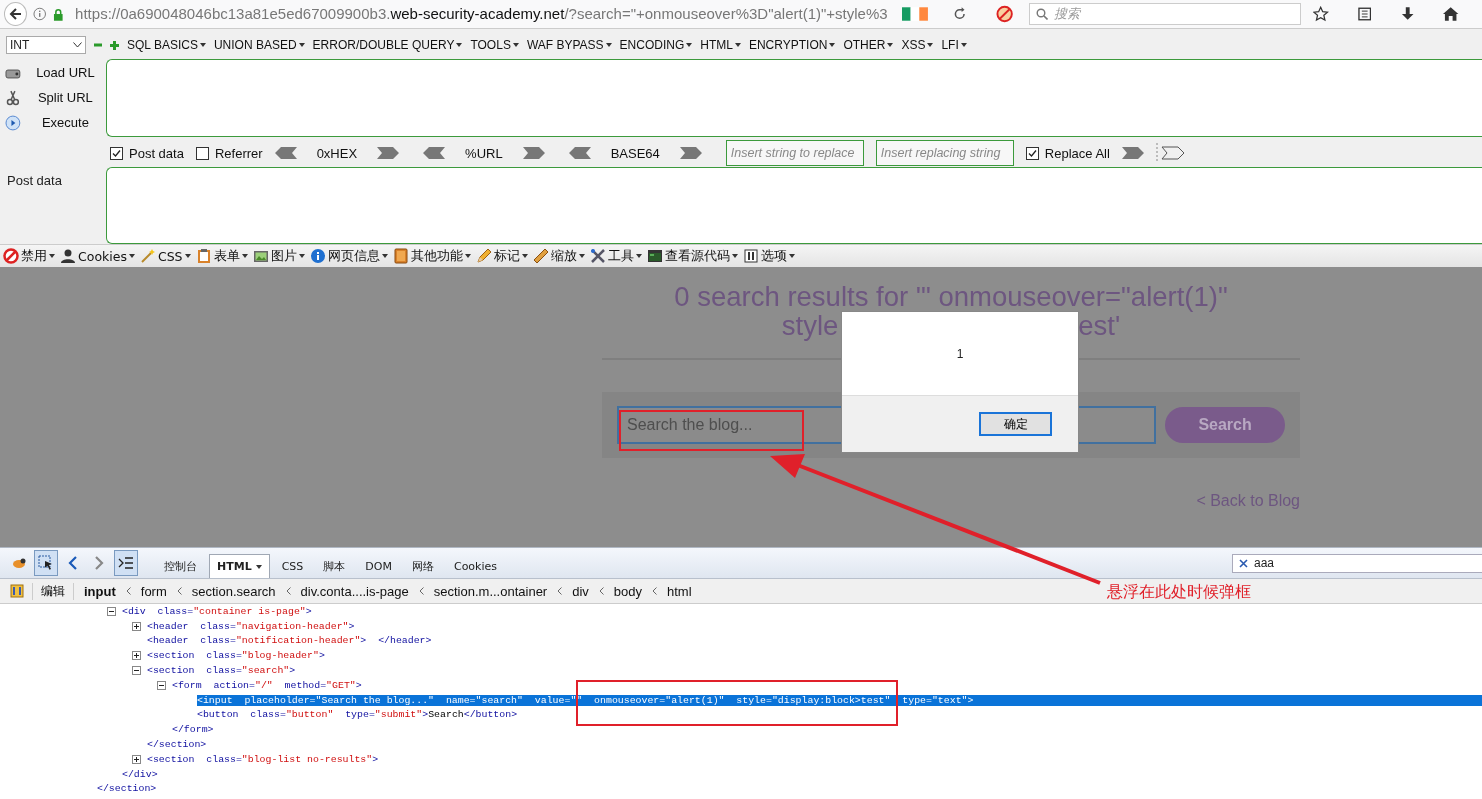 This screenshot has width=1482, height=799. I want to click on annotation-note: 悬浮在此处时候弹框, so click(1179, 592).